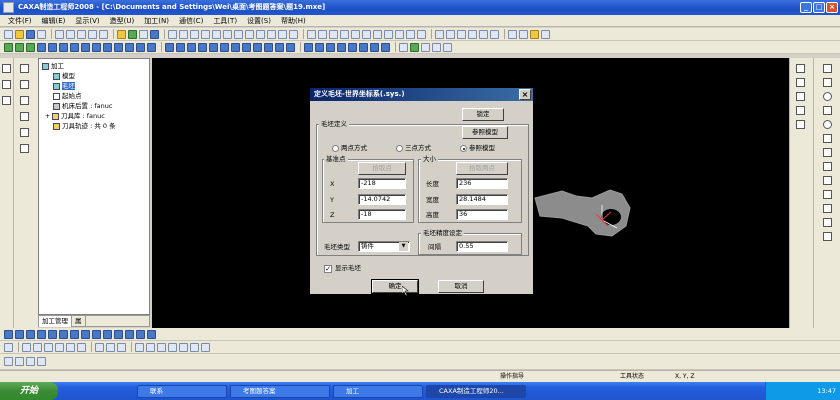 This screenshot has width=840, height=400. I want to click on text-icon, so click(827, 222).